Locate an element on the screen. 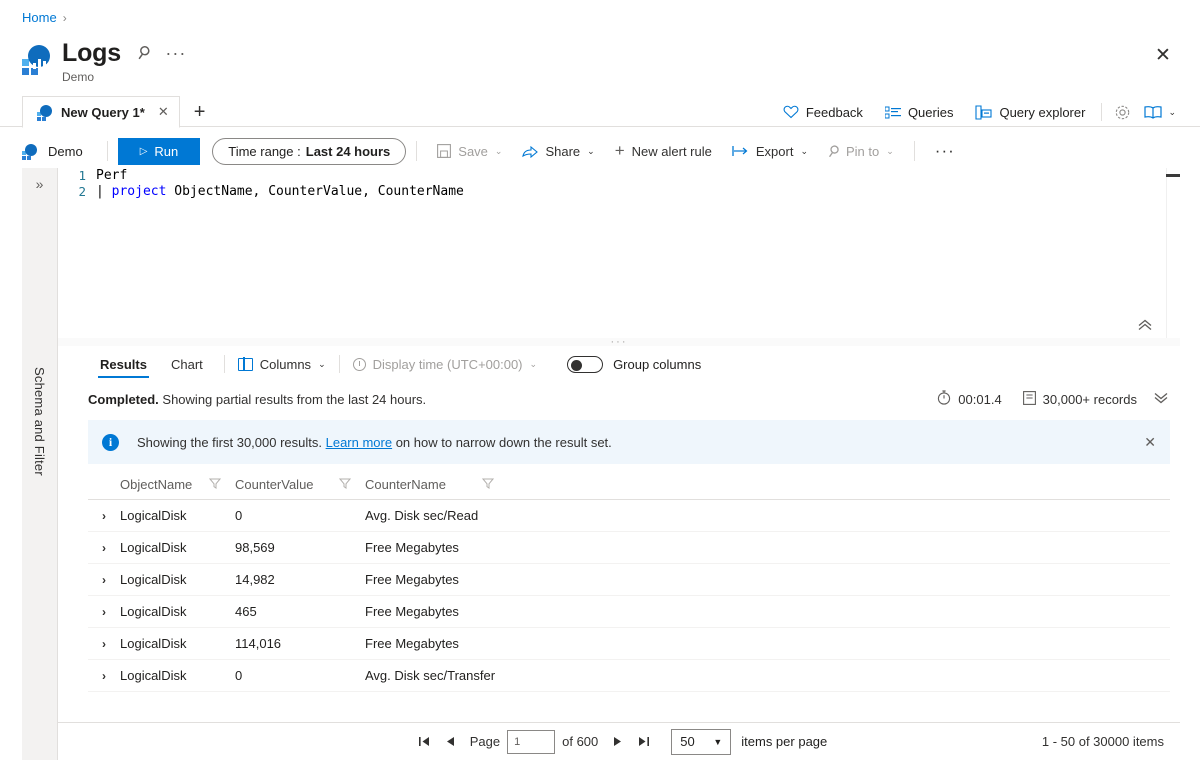  pin-to-button: ⚲ Pin to ⌄ is located at coordinates (861, 151).